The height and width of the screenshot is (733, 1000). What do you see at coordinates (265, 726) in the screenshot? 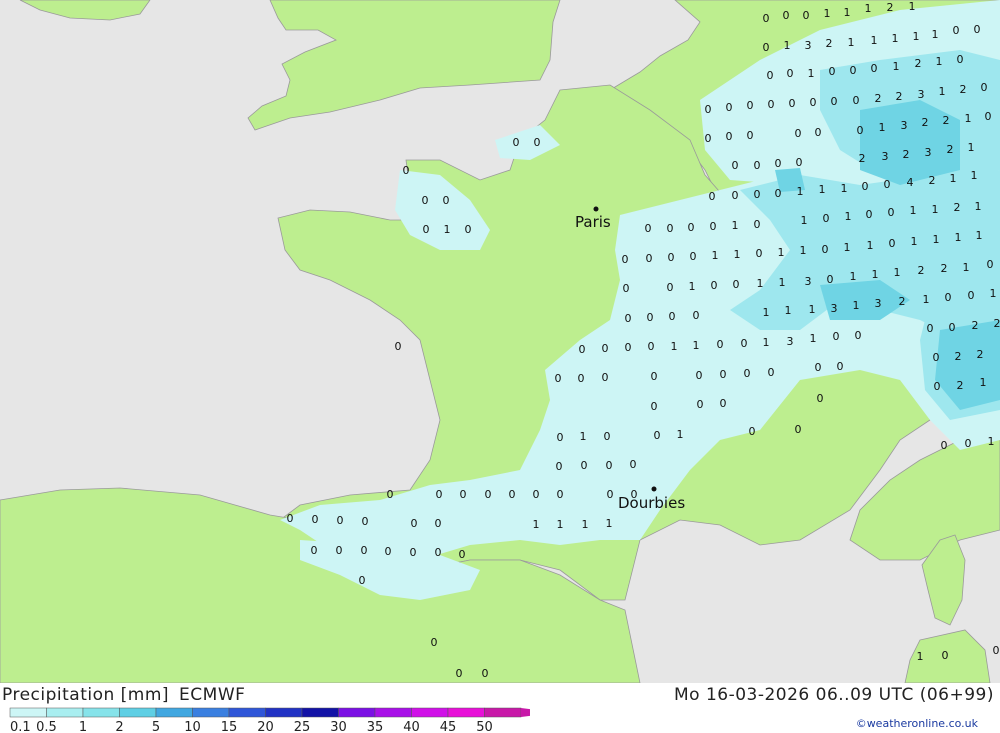
I see `legend-label: 20` at bounding box center [265, 726].